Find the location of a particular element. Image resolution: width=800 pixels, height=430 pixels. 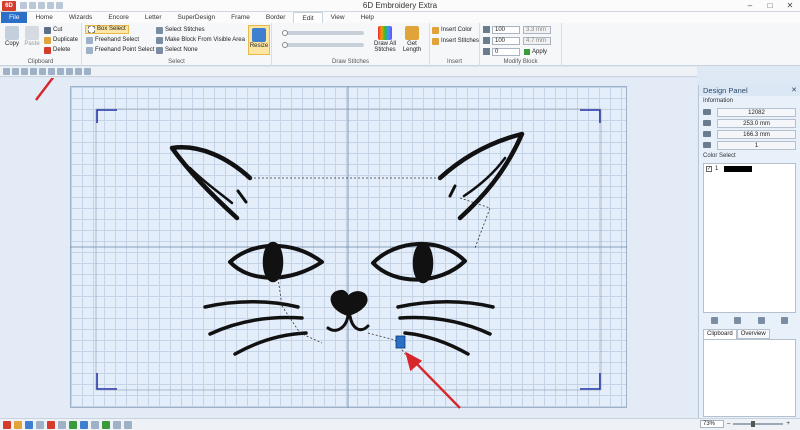

tab-letter: Letter is located at coordinates (153, 17).